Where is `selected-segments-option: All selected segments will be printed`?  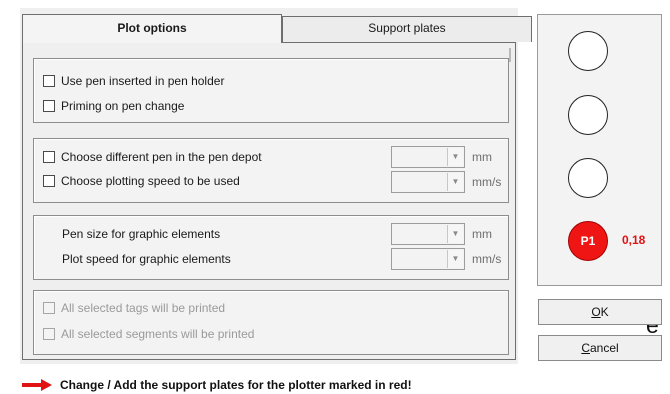 selected-segments-option: All selected segments will be printed is located at coordinates (148, 334).